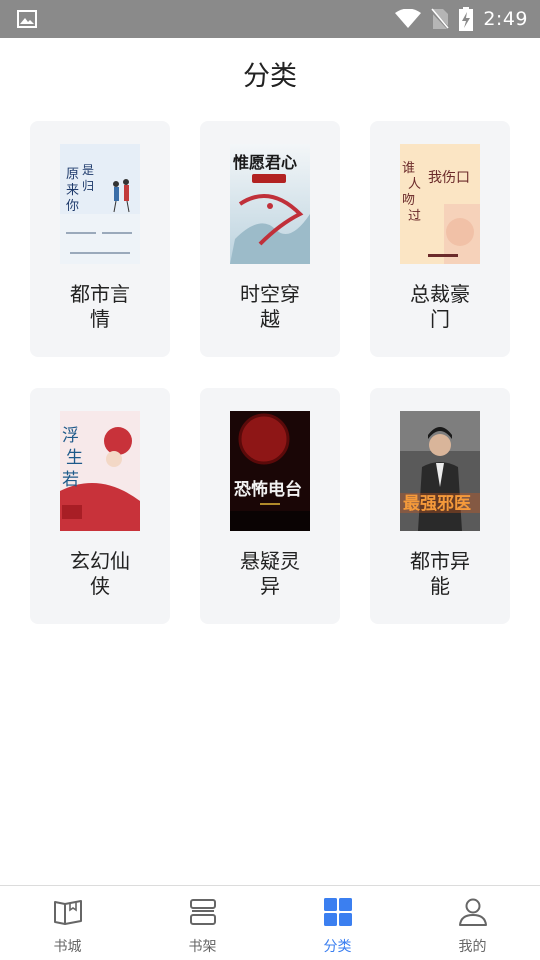  Describe the element at coordinates (437, 504) in the screenshot. I see `svg-text: 最强邪医` at that location.